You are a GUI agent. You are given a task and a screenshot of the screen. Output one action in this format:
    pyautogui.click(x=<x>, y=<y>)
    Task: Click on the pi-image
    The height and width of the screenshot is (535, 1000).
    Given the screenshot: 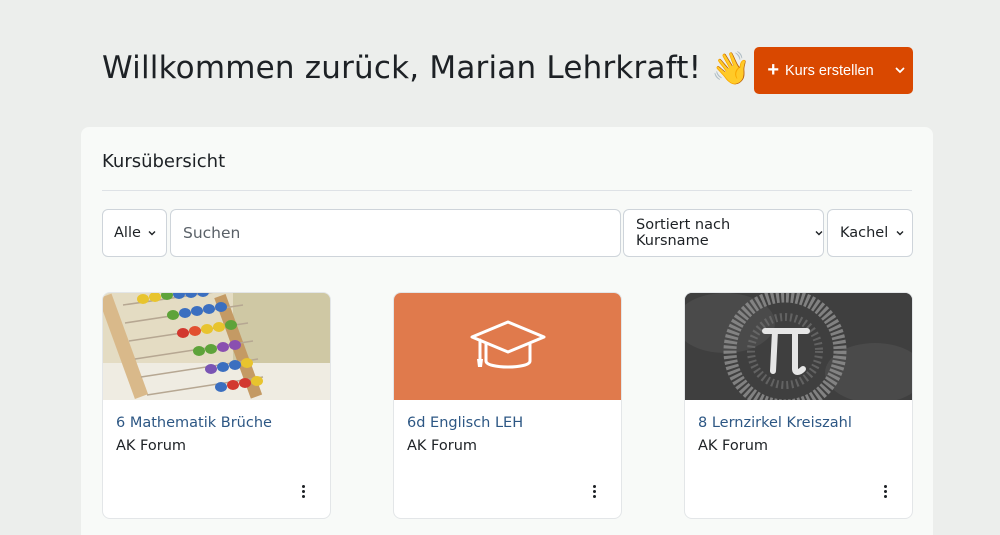 What is the action you would take?
    pyautogui.click(x=798, y=346)
    